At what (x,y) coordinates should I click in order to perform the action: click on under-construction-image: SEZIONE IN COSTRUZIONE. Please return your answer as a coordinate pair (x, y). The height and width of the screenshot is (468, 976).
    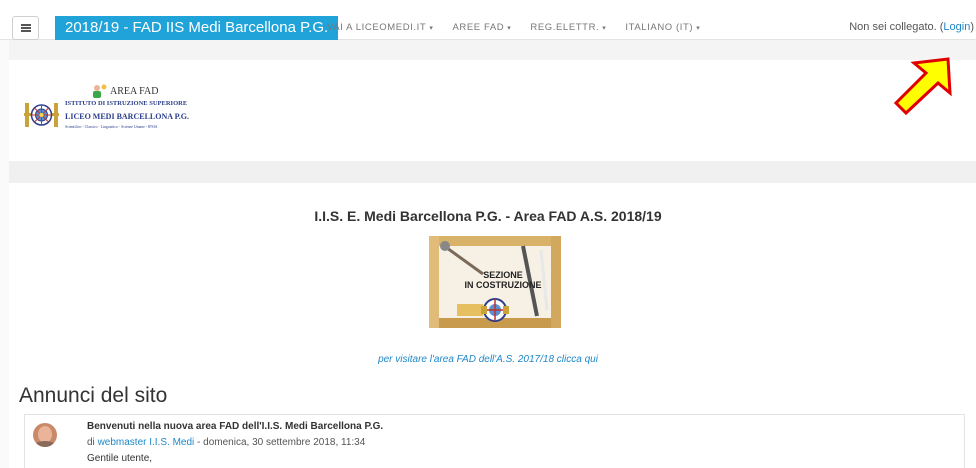
    Looking at the image, I should click on (495, 282).